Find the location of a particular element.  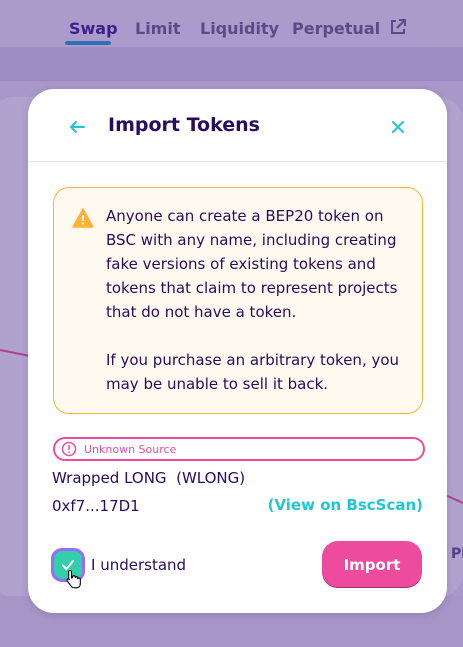

hand-pointer-icon is located at coordinates (73, 579).